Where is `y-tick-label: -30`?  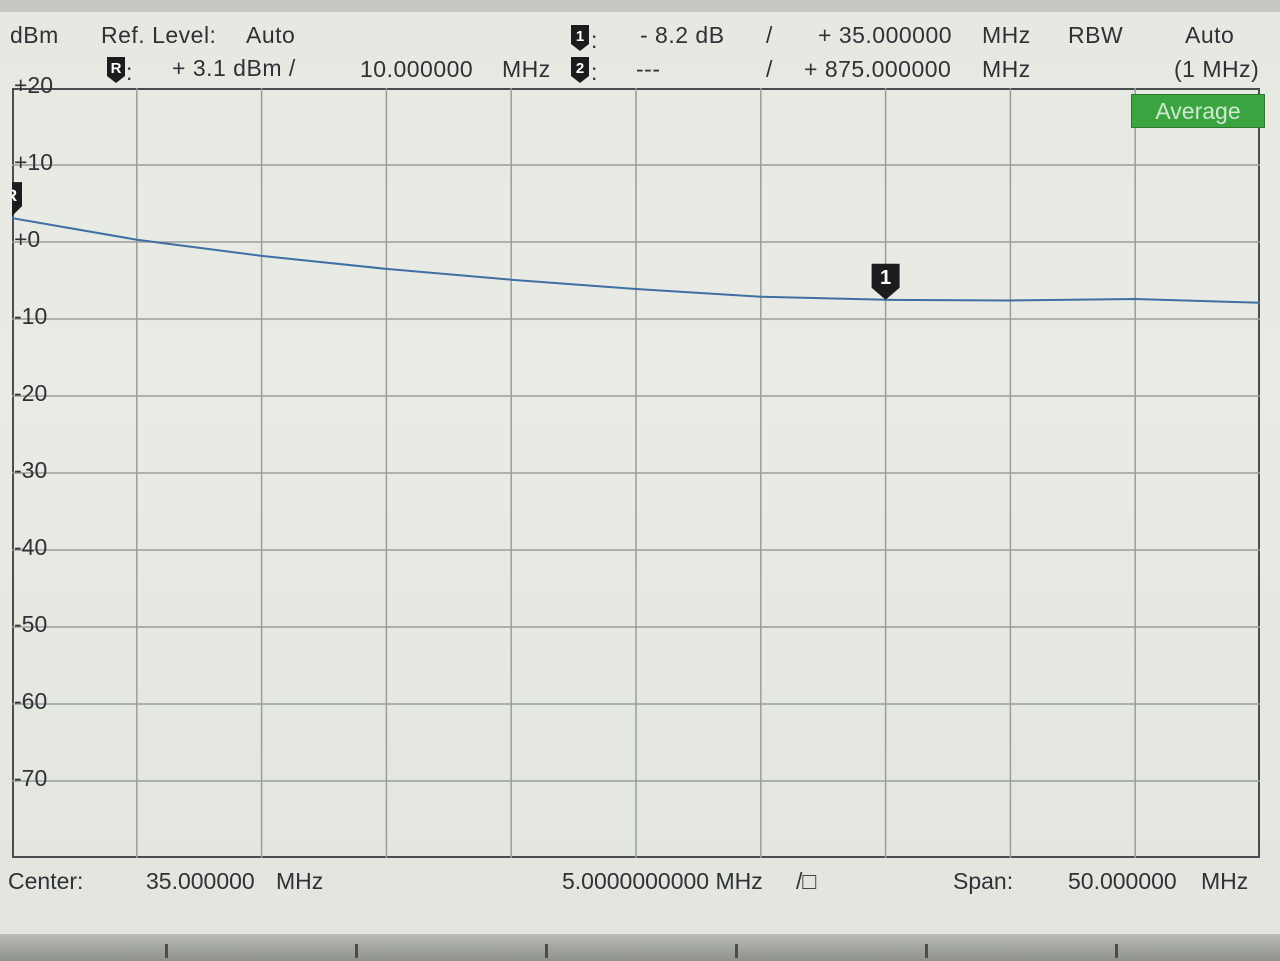
y-tick-label: -30 is located at coordinates (31, 470).